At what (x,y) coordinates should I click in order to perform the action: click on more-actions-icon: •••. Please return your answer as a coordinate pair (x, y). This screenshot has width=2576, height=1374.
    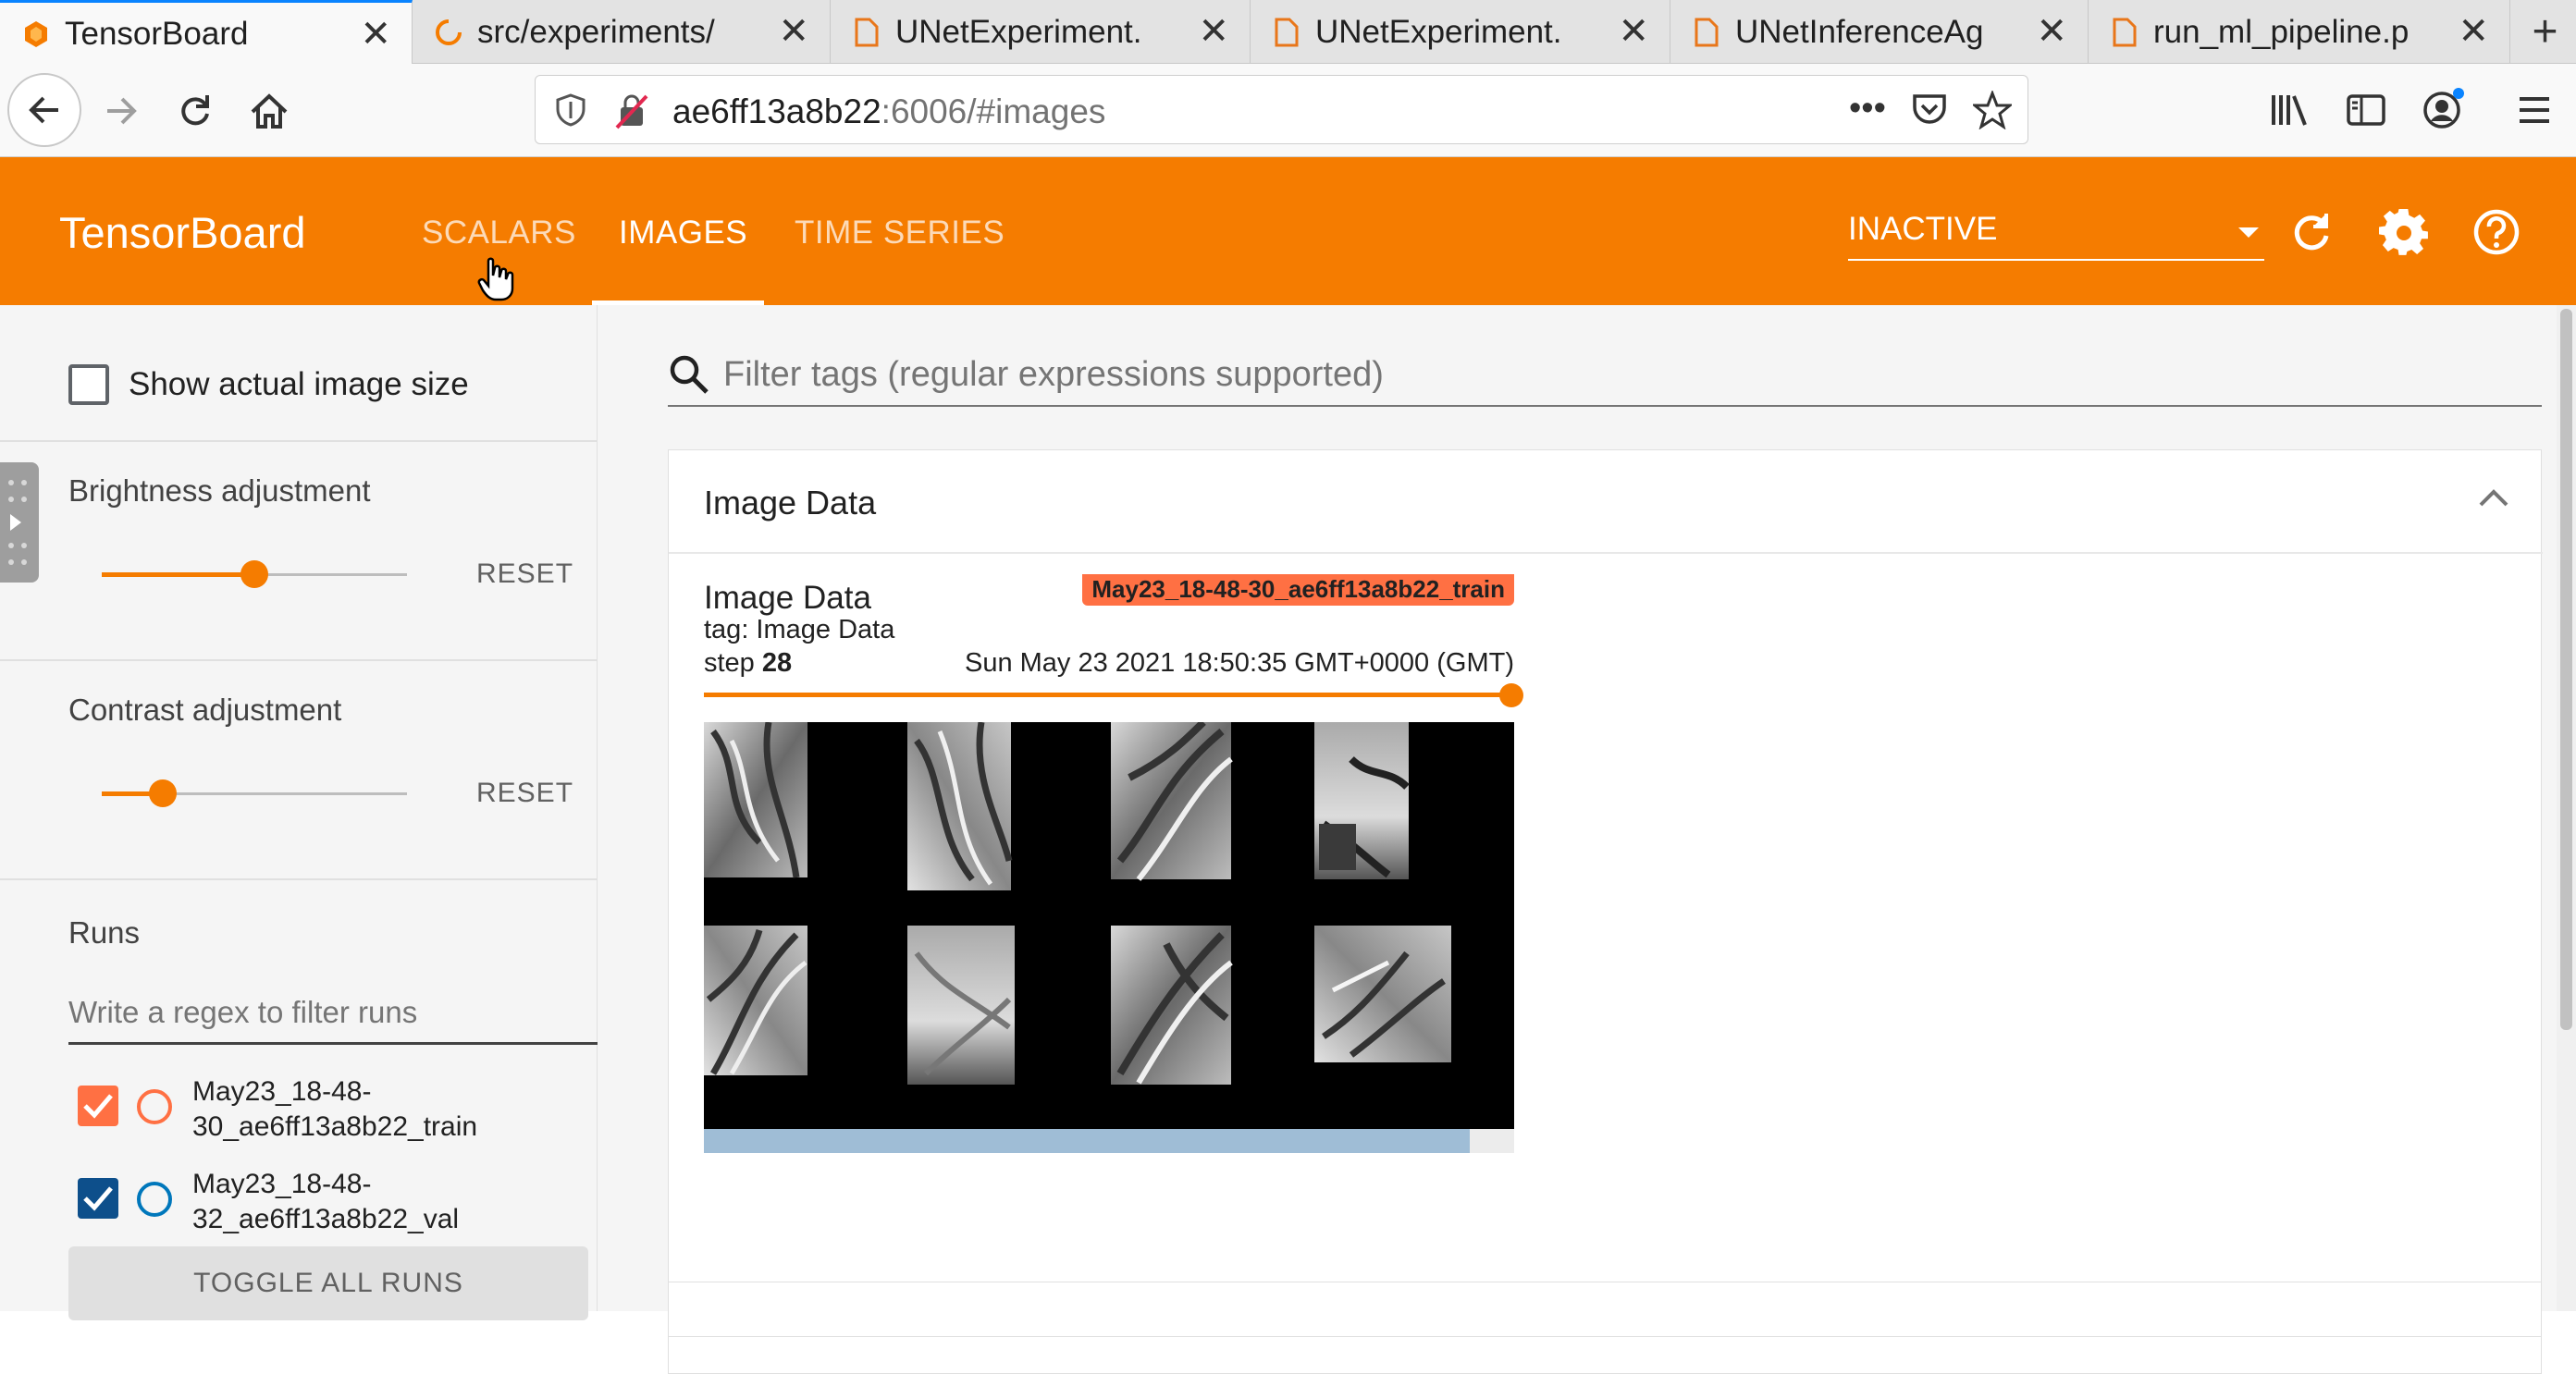
    Looking at the image, I should click on (1867, 109).